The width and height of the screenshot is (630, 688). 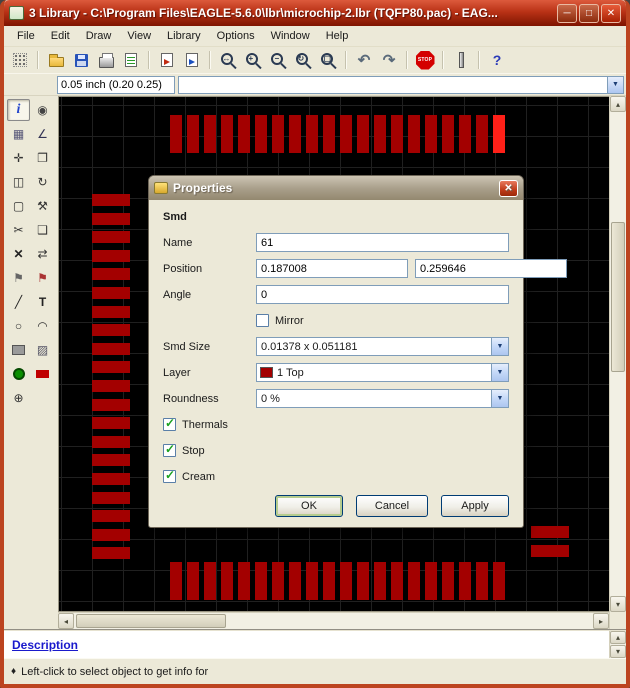 What do you see at coordinates (18, 326) in the screenshot?
I see `circle-tool: ○` at bounding box center [18, 326].